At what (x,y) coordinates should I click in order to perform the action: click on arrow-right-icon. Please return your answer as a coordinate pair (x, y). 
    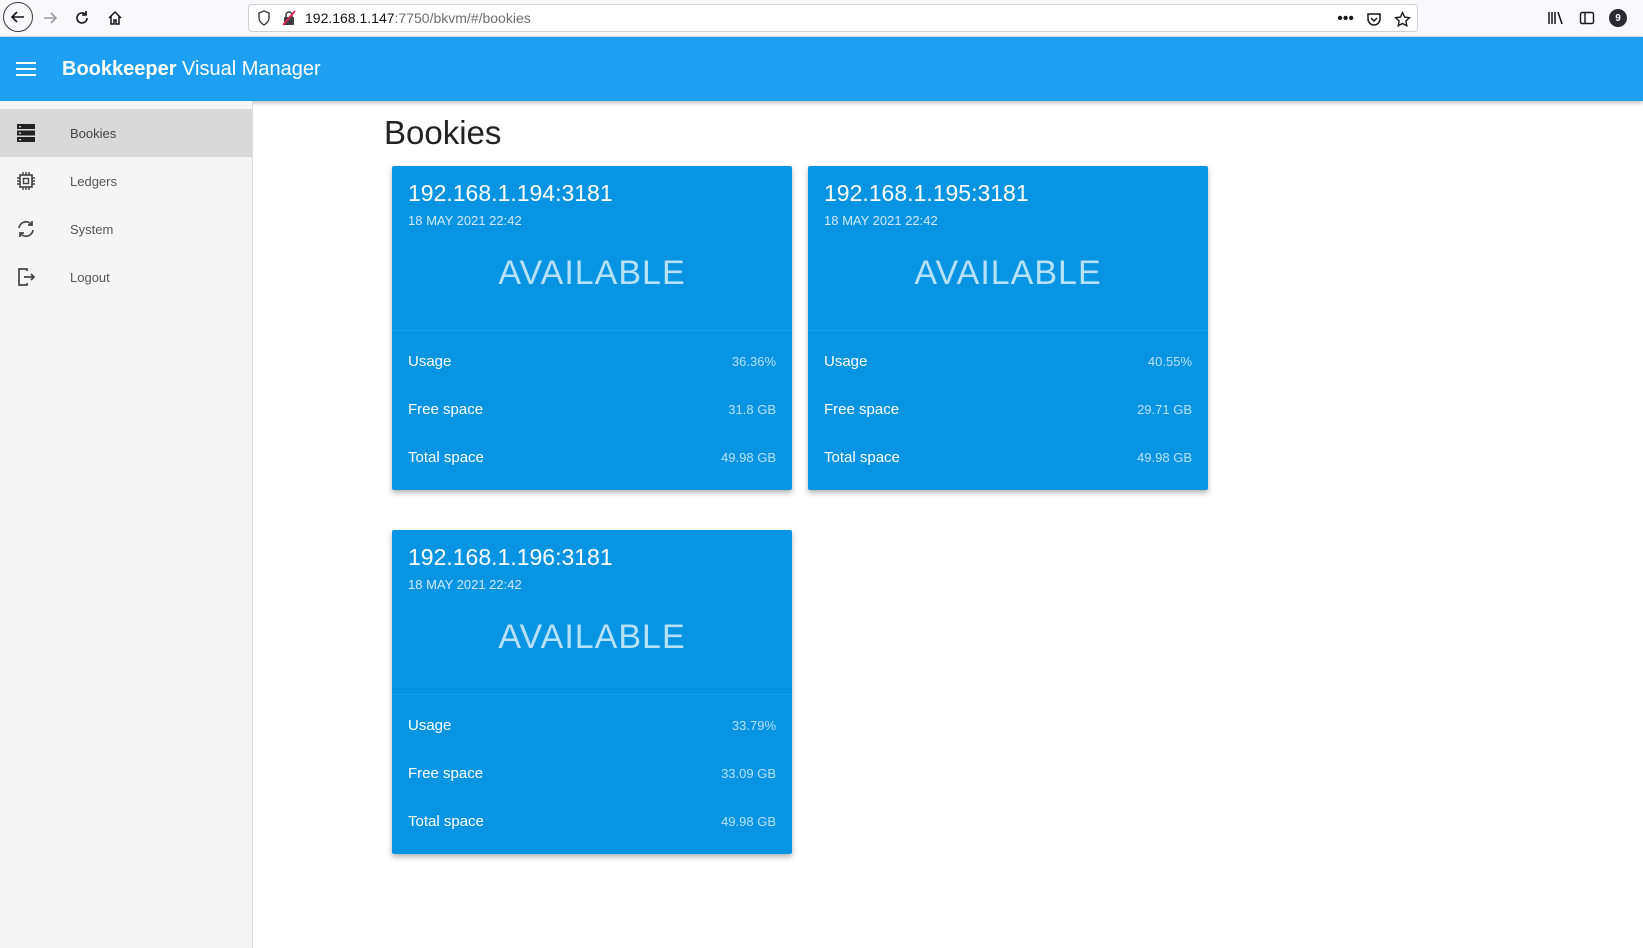
    Looking at the image, I should click on (51, 18).